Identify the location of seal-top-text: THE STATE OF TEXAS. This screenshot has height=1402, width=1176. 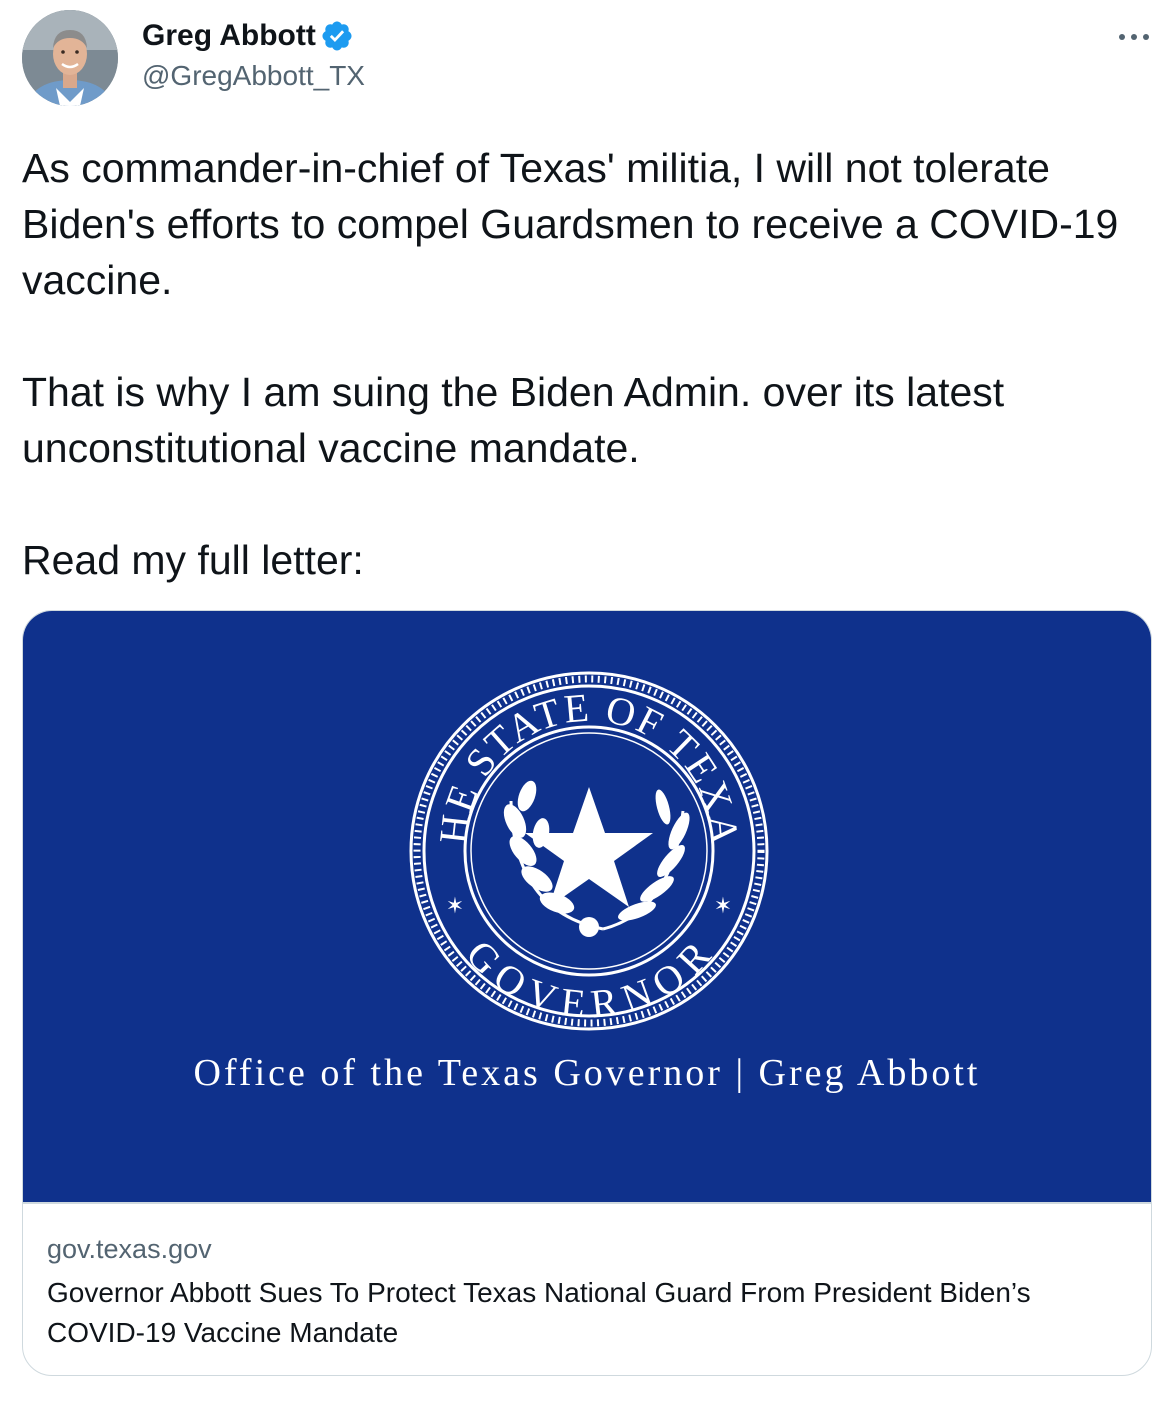
(384, 729).